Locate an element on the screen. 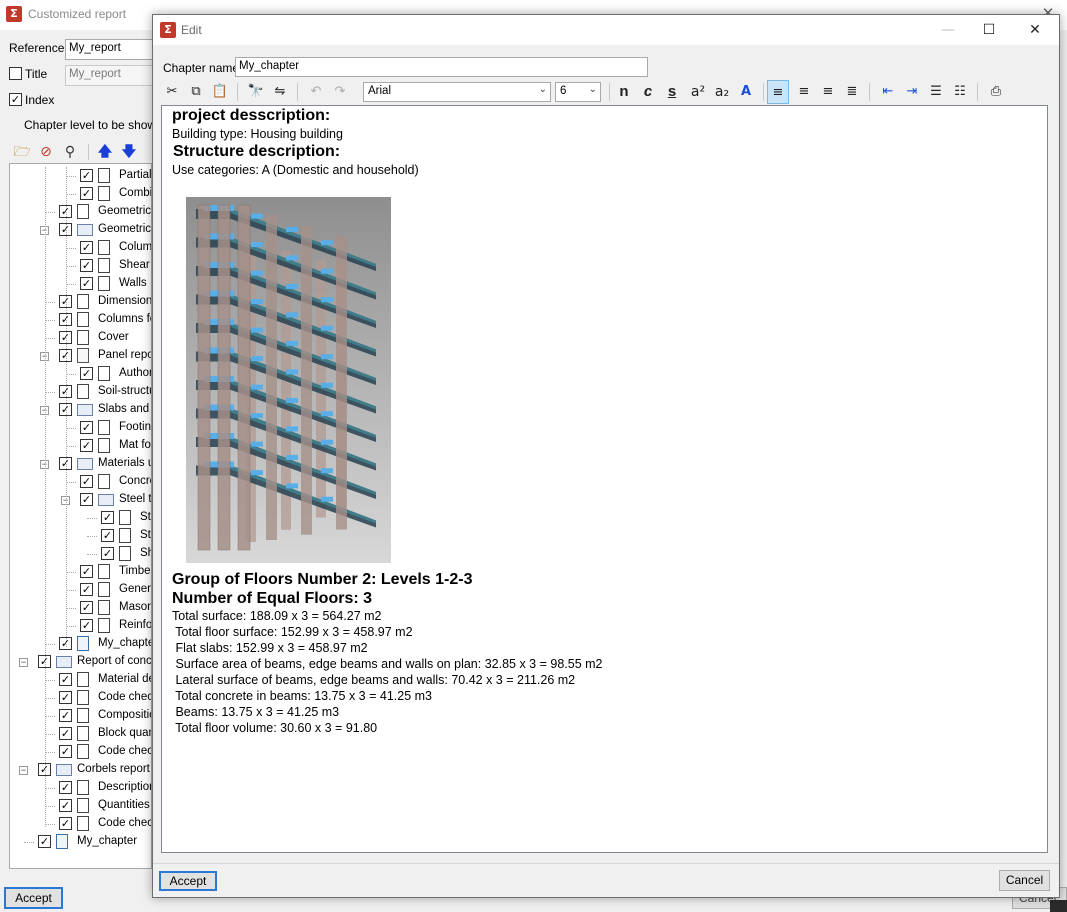  tree-item: ✓ Footing is located at coordinates (80, 428).